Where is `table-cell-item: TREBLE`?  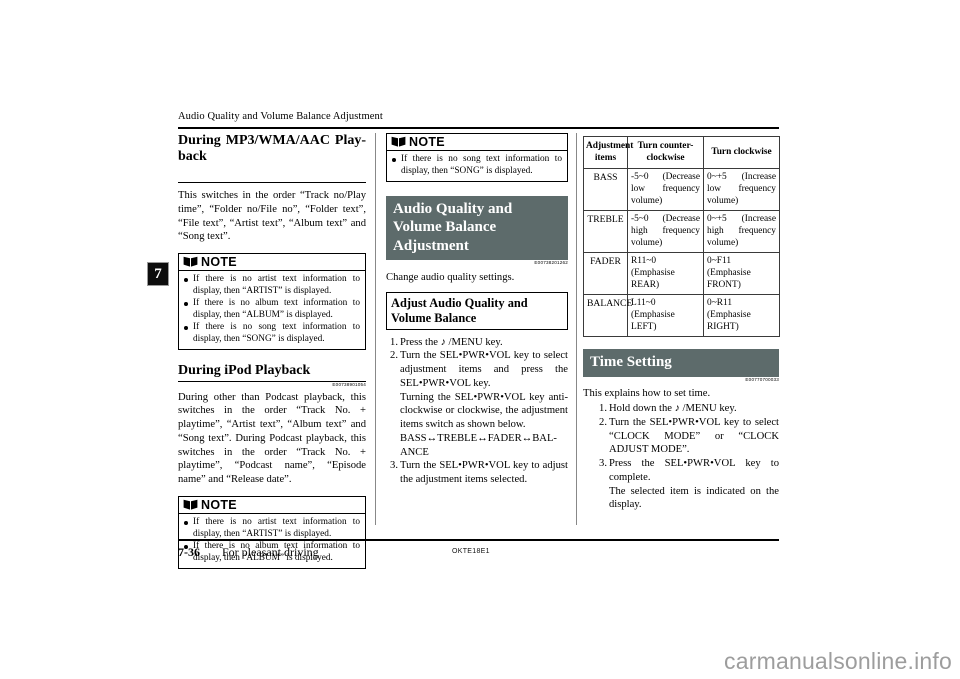 table-cell-item: TREBLE is located at coordinates (605, 232).